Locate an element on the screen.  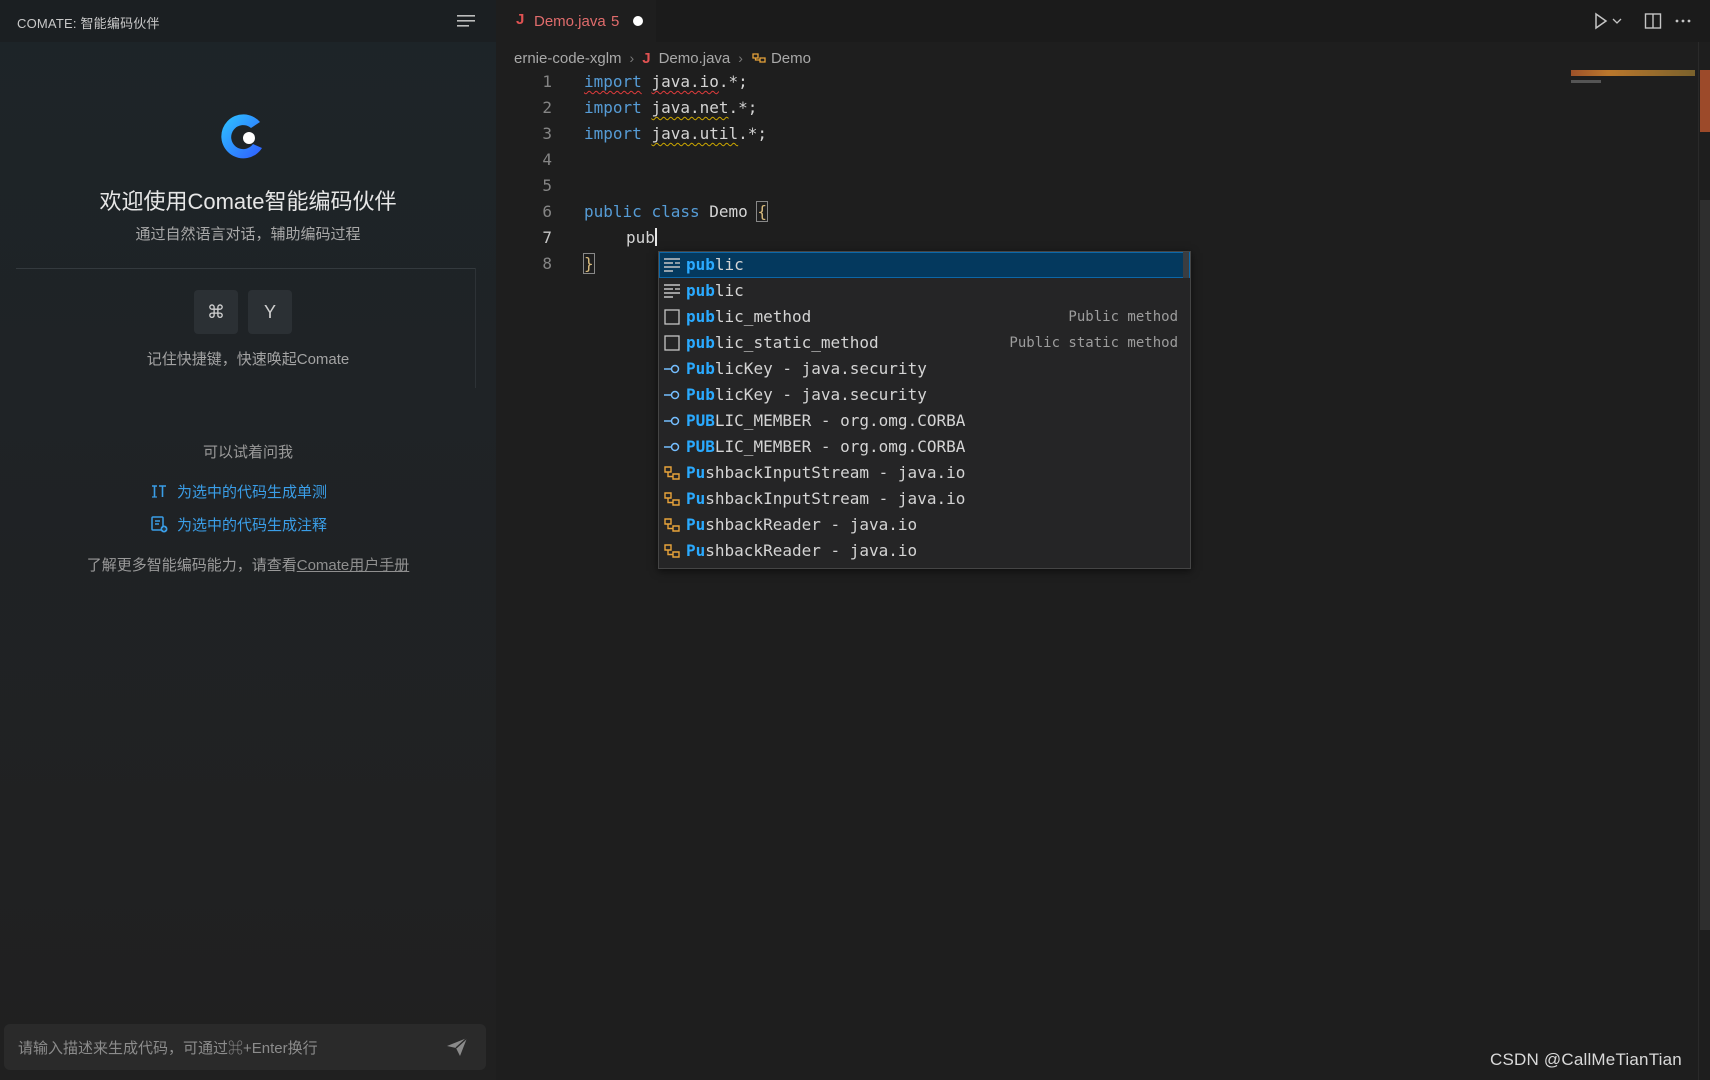
line-content: import java.util.*; is located at coordinates (675, 134).